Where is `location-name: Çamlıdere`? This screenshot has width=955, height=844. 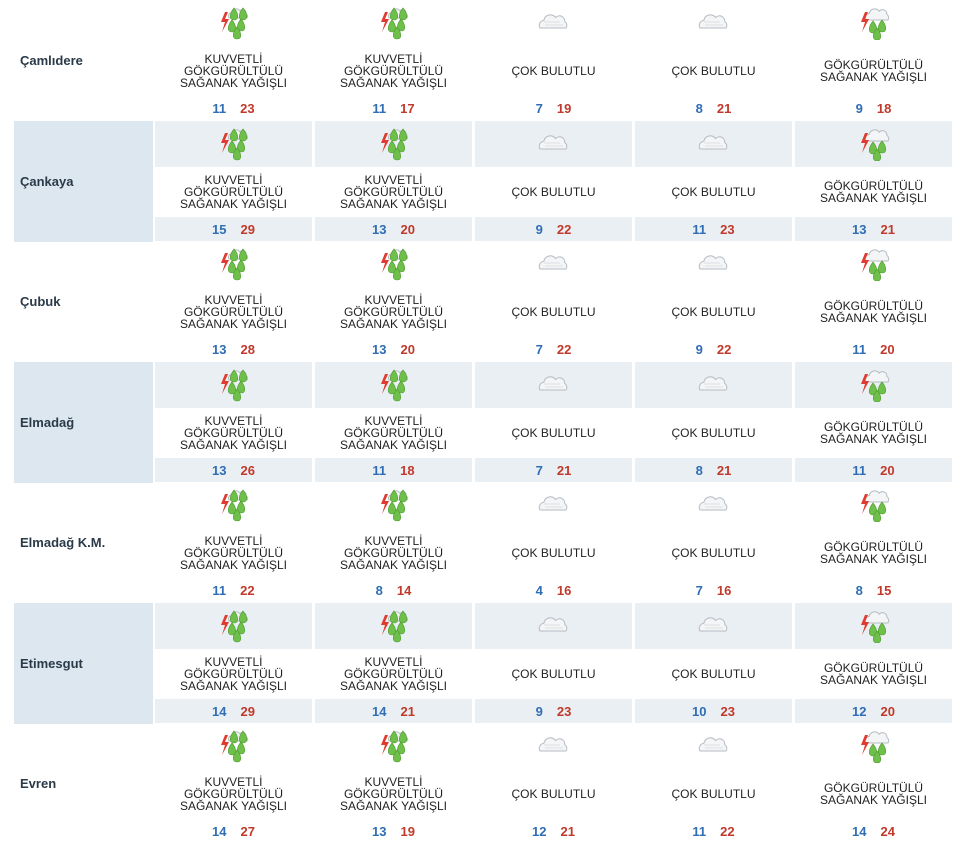
location-name: Çamlıdere is located at coordinates (83, 60).